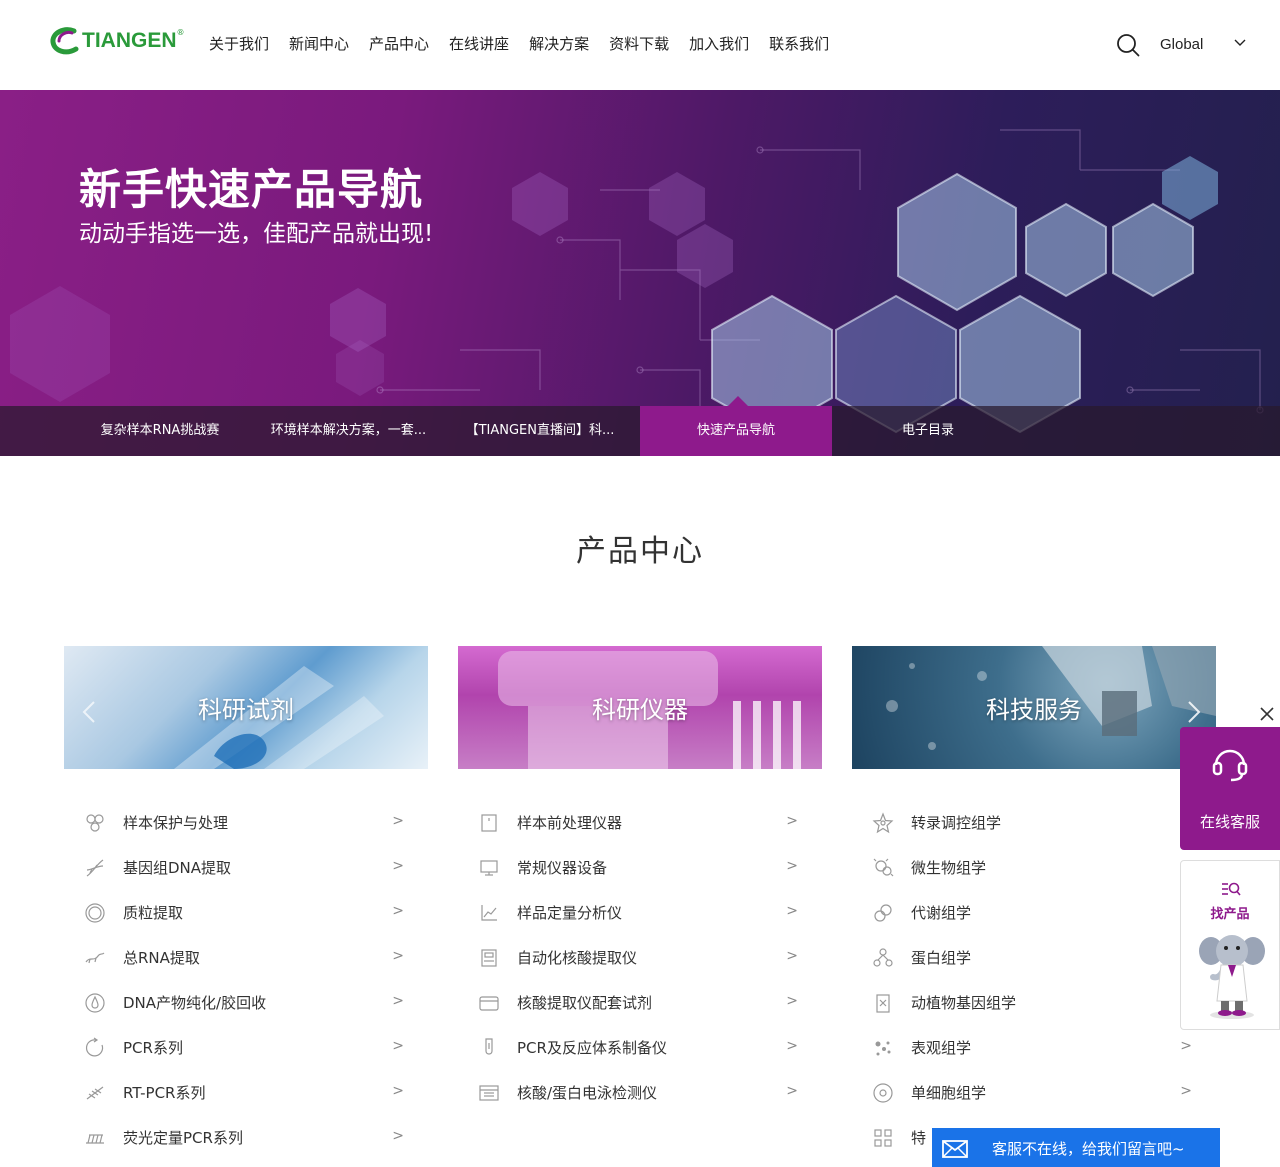 This screenshot has height=1167, width=1280. I want to click on list-item-metabolomics: 代谢组学 >, so click(1022, 912).